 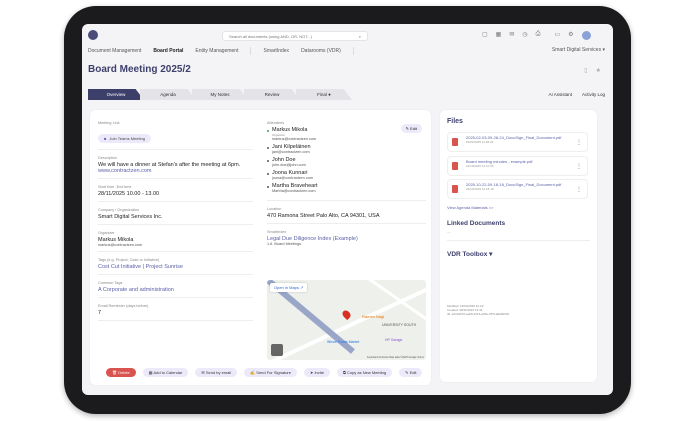 I want to click on app-logo, so click(x=93, y=35).